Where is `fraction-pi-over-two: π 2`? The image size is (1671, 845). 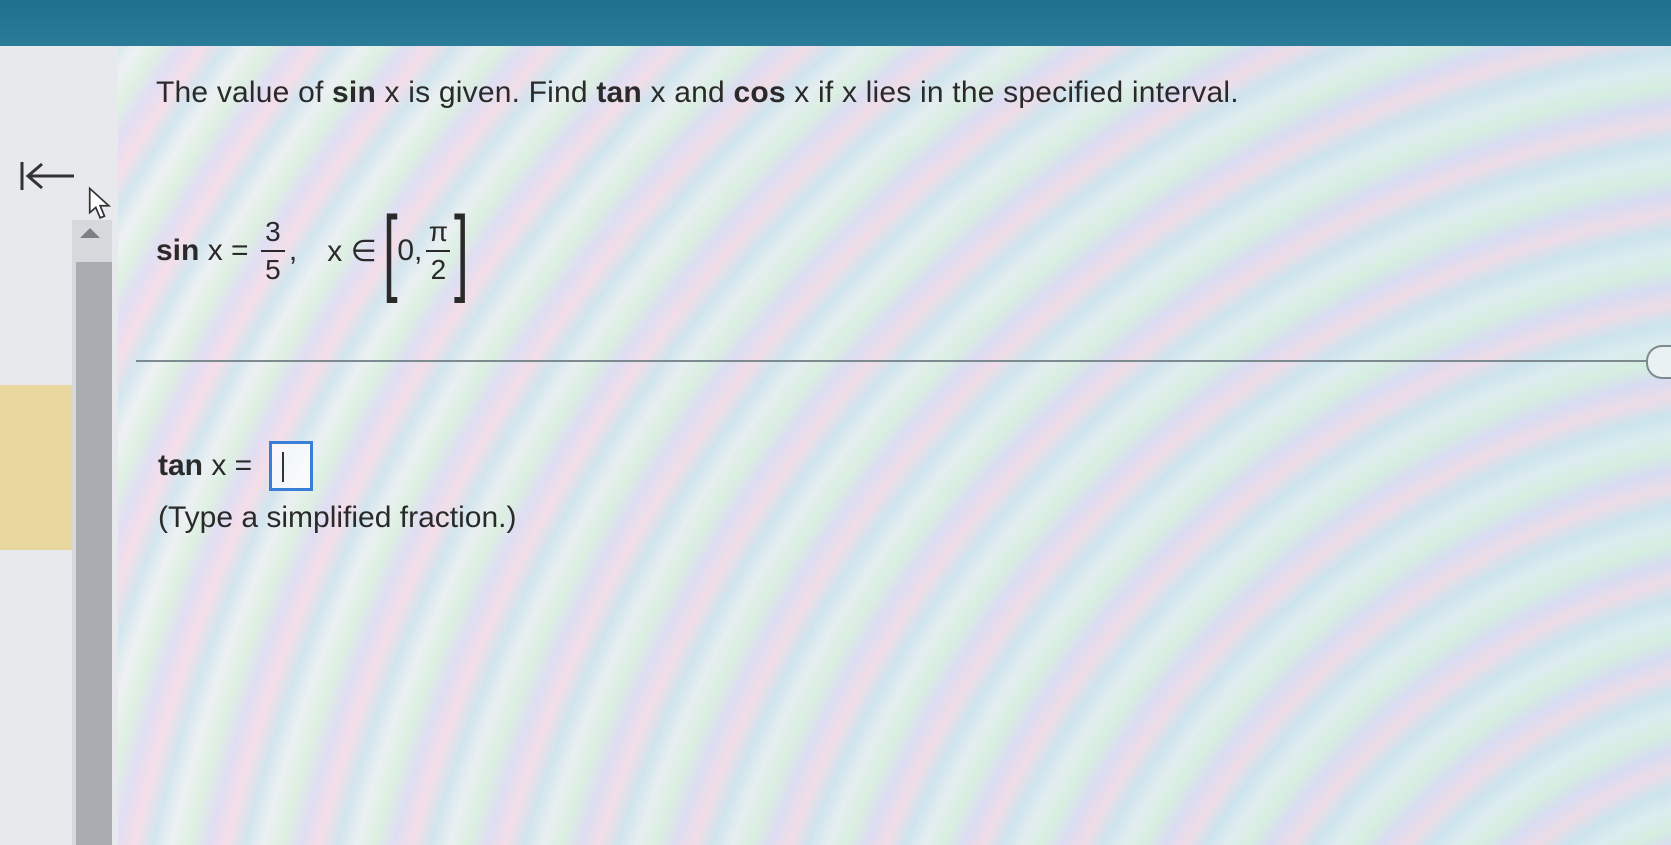
fraction-pi-over-two: π 2 is located at coordinates (438, 251).